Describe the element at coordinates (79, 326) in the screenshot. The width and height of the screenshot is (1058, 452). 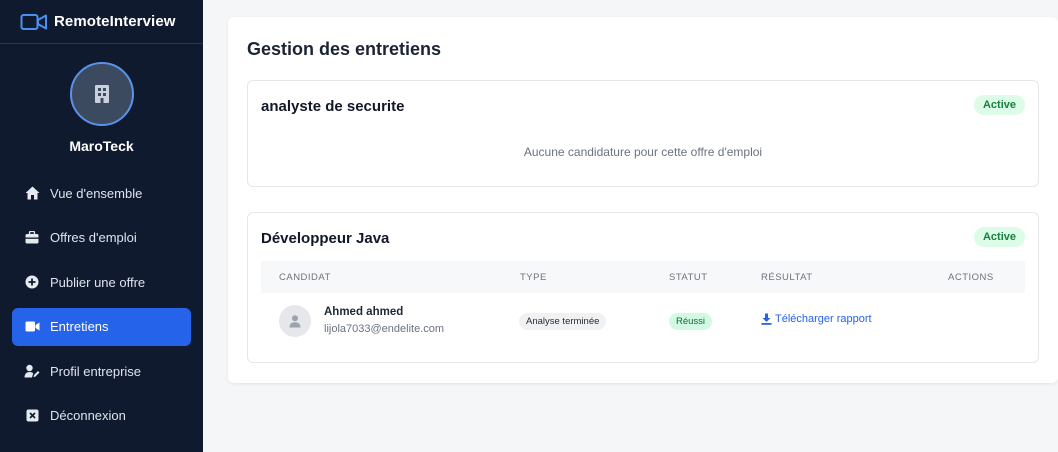
I see `sidebar-item-label: Entretiens` at that location.